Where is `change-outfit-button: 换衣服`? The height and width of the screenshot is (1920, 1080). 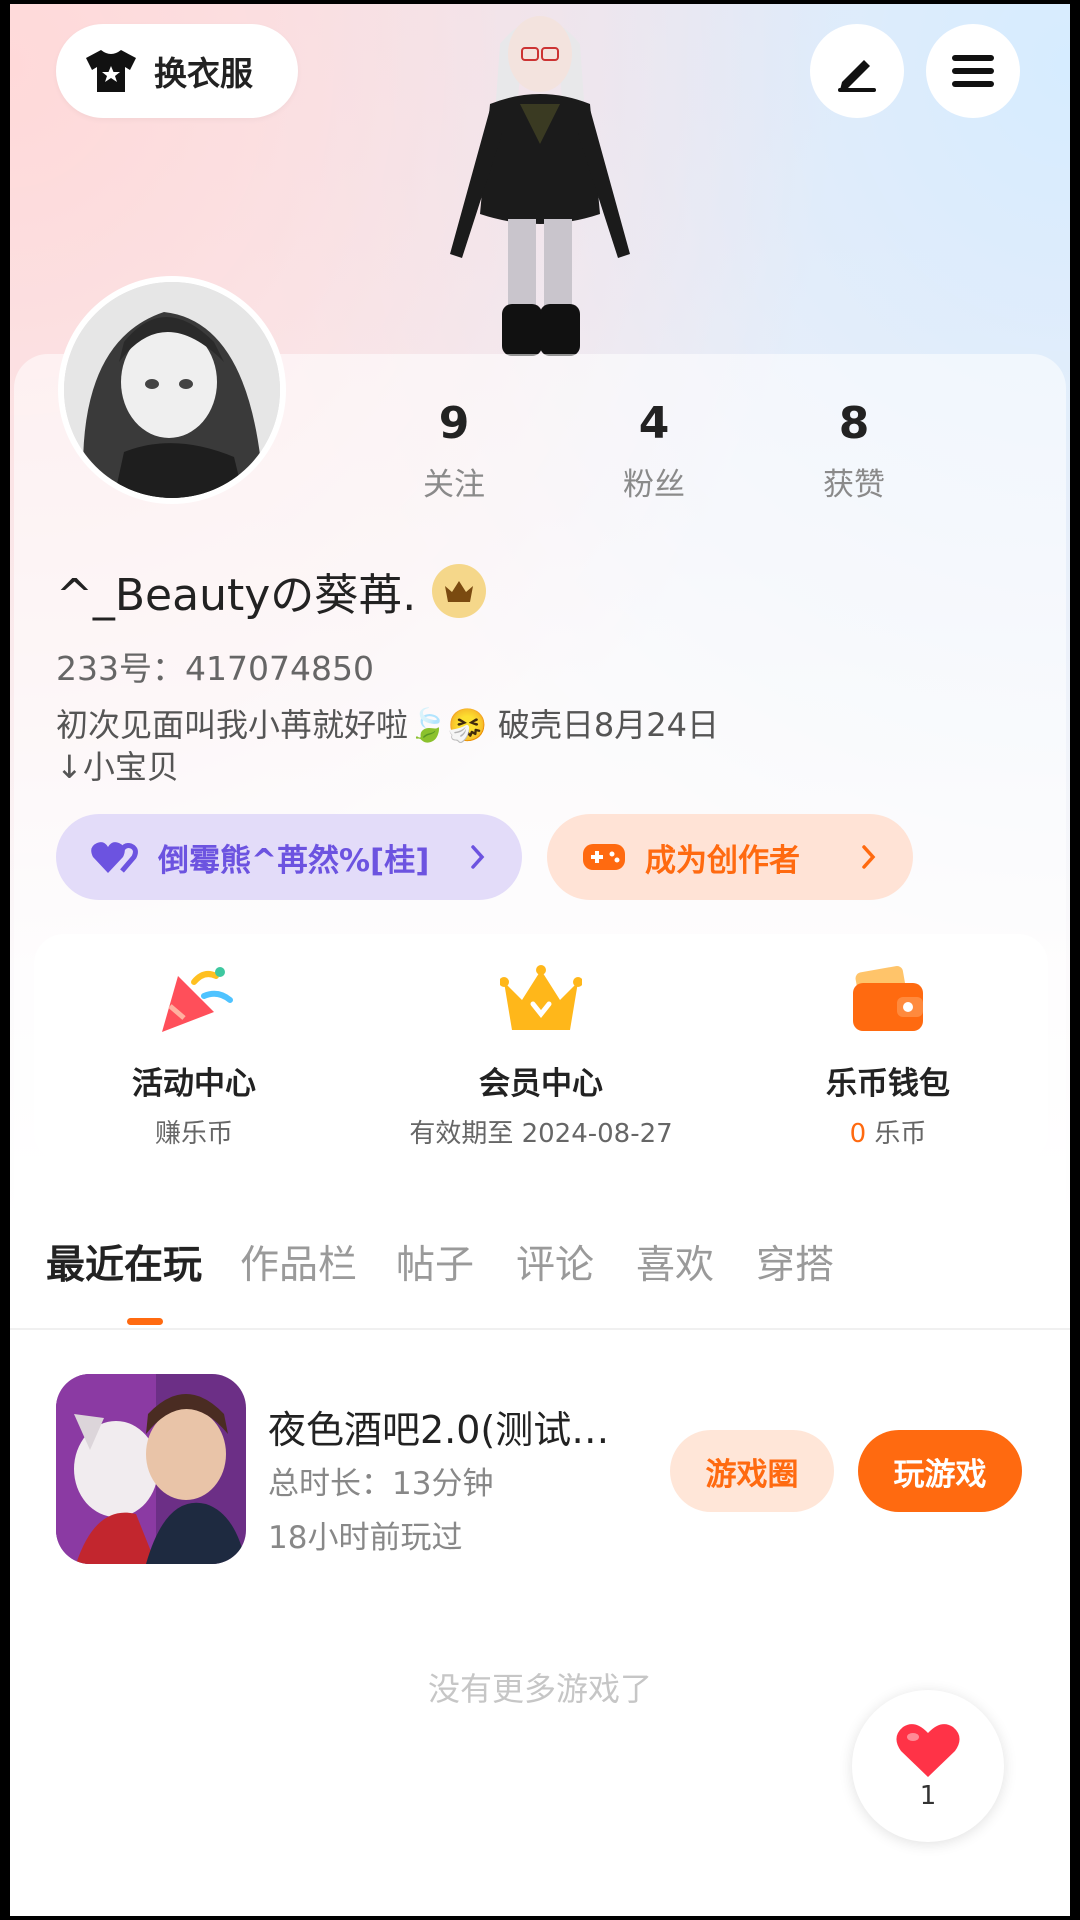 change-outfit-button: 换衣服 is located at coordinates (177, 71).